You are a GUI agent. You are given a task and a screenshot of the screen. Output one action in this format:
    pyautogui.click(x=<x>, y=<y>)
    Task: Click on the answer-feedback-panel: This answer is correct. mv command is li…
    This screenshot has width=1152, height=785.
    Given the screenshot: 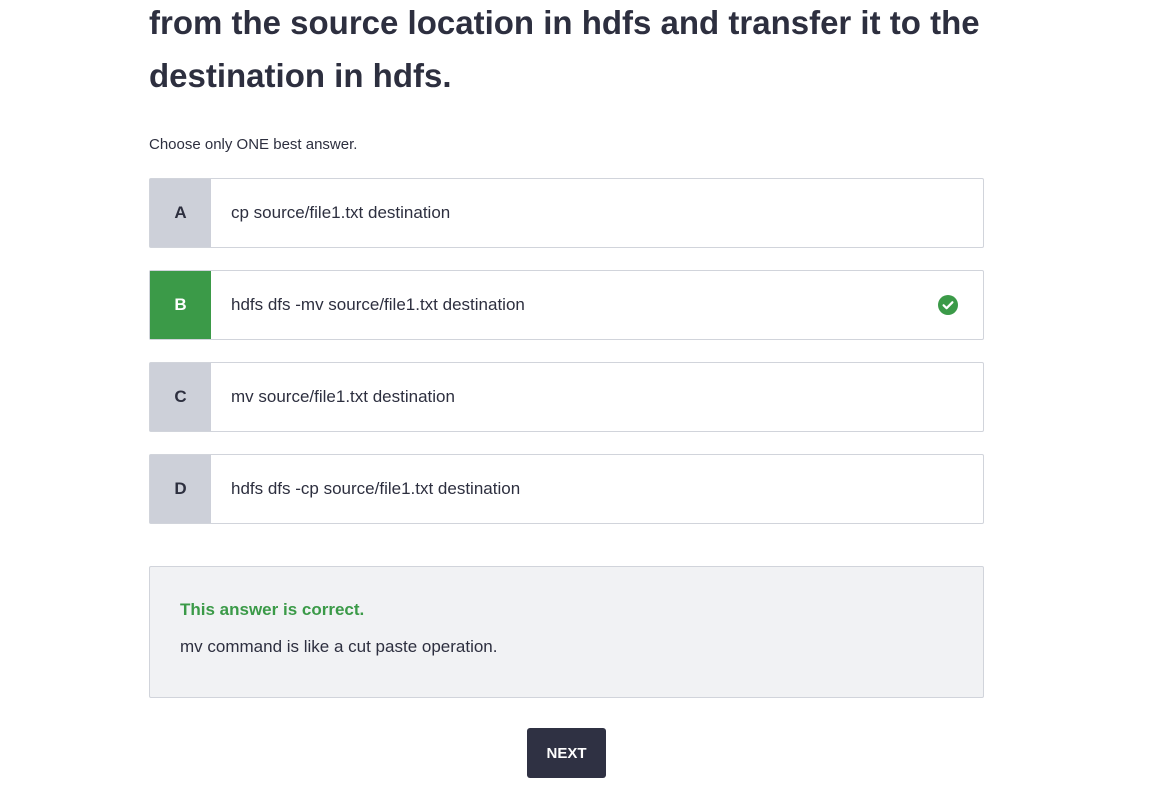 What is the action you would take?
    pyautogui.click(x=566, y=632)
    